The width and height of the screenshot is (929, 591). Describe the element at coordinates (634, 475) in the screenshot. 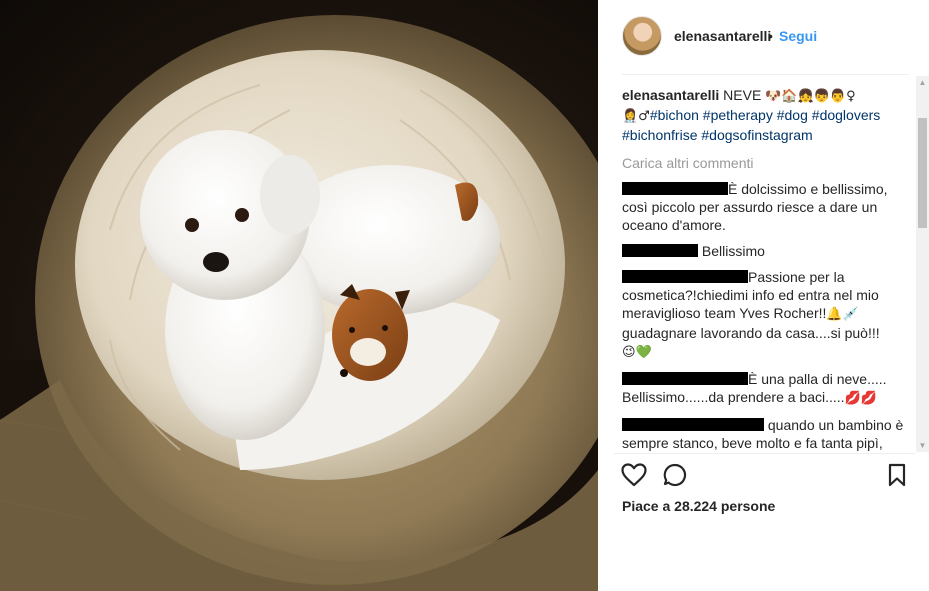

I see `heart-icon` at that location.